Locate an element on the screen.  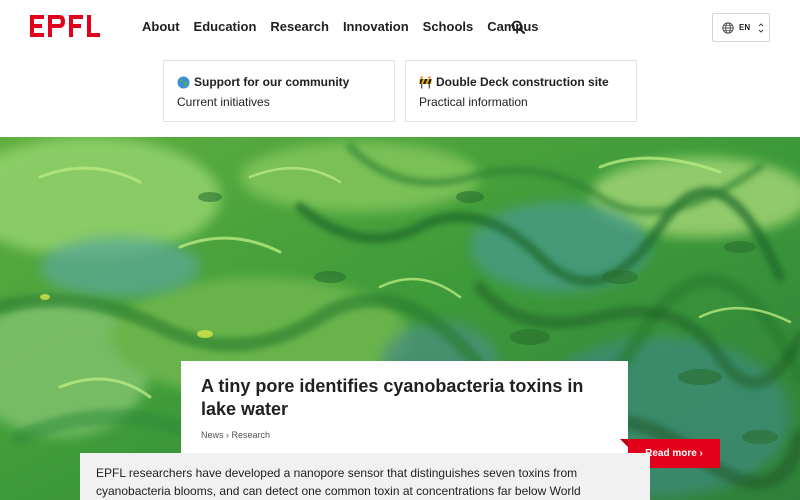
breadcrumb: News › Research is located at coordinates (404, 435).